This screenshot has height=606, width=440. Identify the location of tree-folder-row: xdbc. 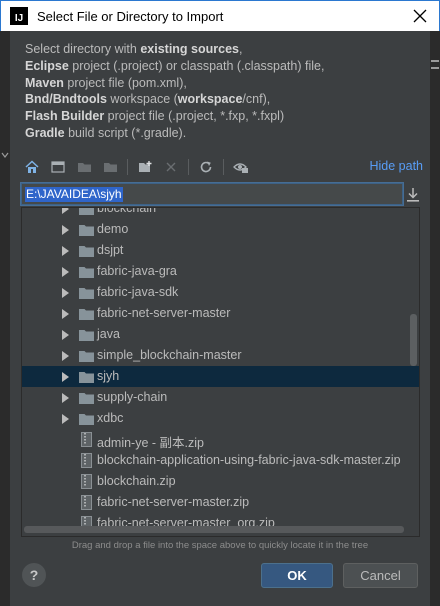
(220, 418).